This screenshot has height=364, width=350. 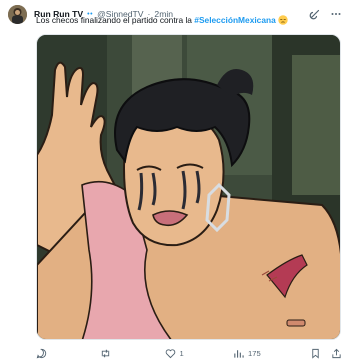 What do you see at coordinates (254, 353) in the screenshot?
I see `views-count: 175` at bounding box center [254, 353].